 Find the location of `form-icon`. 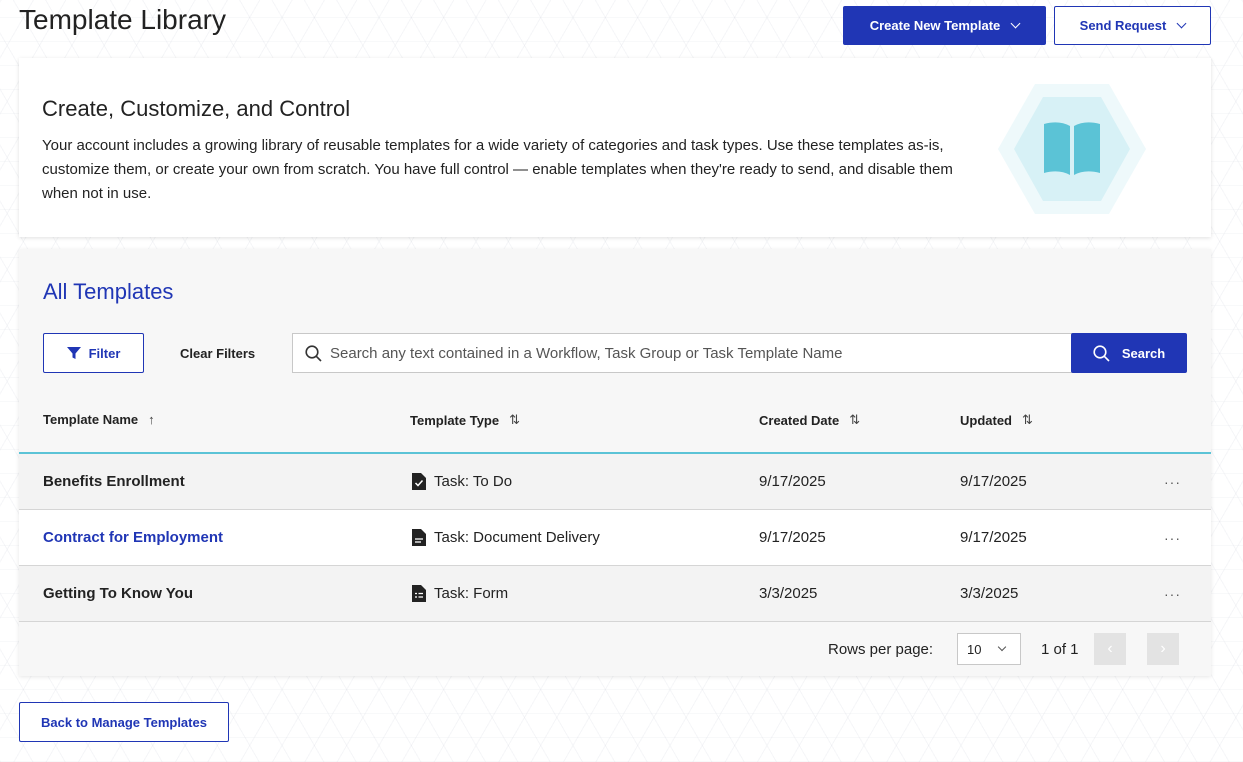

form-icon is located at coordinates (419, 593).